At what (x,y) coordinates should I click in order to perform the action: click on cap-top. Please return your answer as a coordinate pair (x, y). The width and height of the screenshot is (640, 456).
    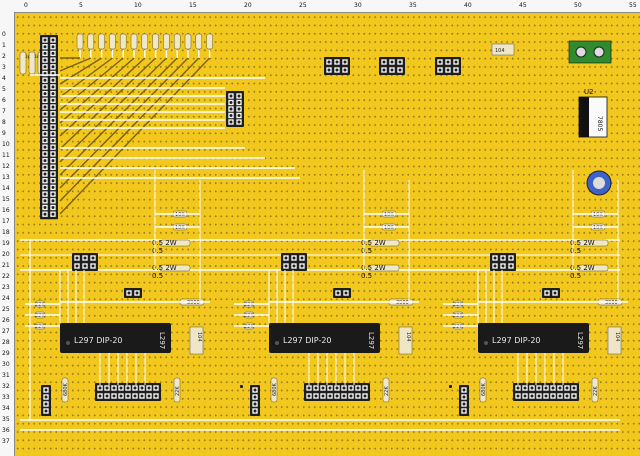
    Looking at the image, I should click on (599, 183).